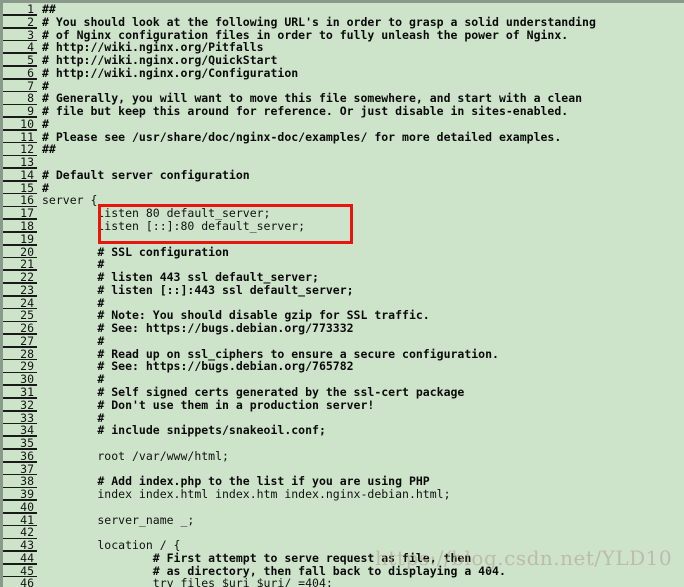 This screenshot has height=587, width=684. I want to click on line-number: 18, so click(20, 226).